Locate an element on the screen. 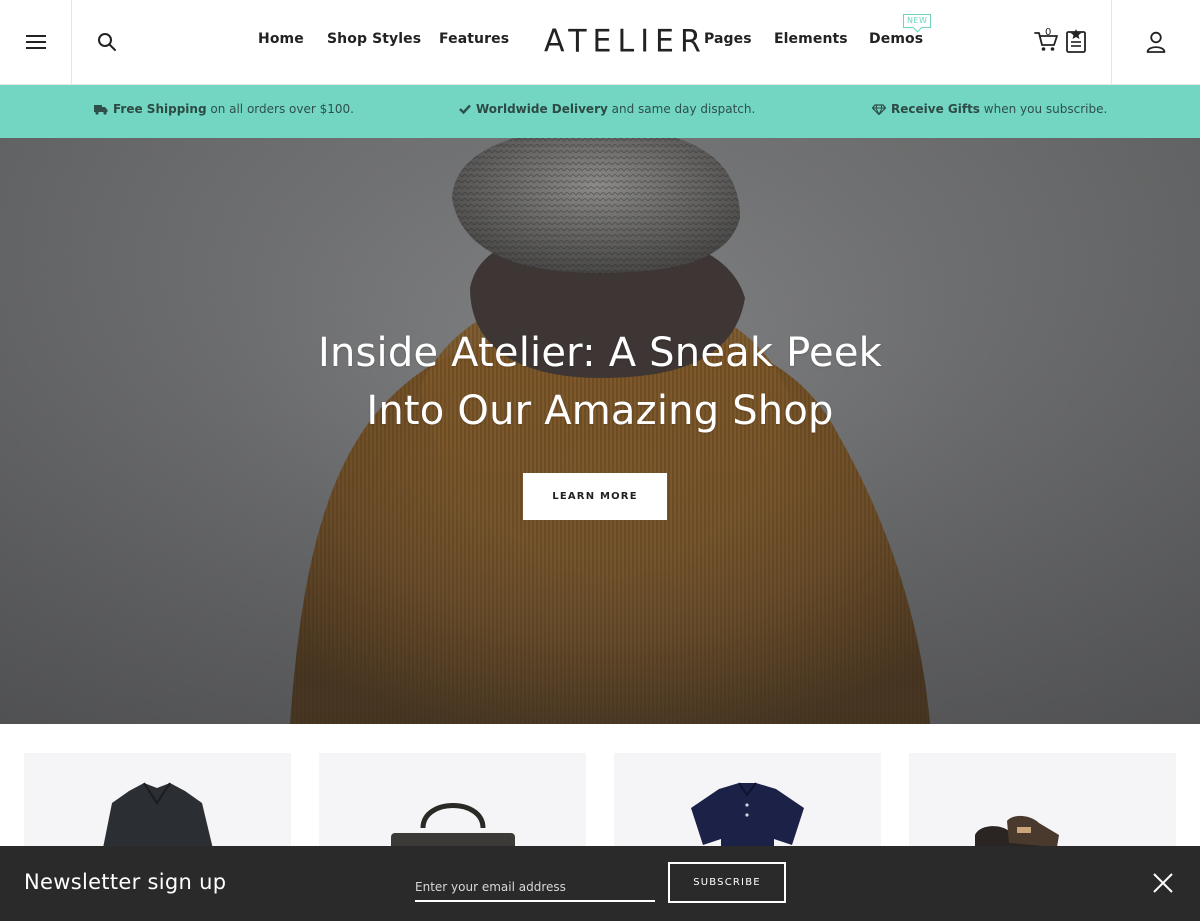  bag-image is located at coordinates (453, 828).